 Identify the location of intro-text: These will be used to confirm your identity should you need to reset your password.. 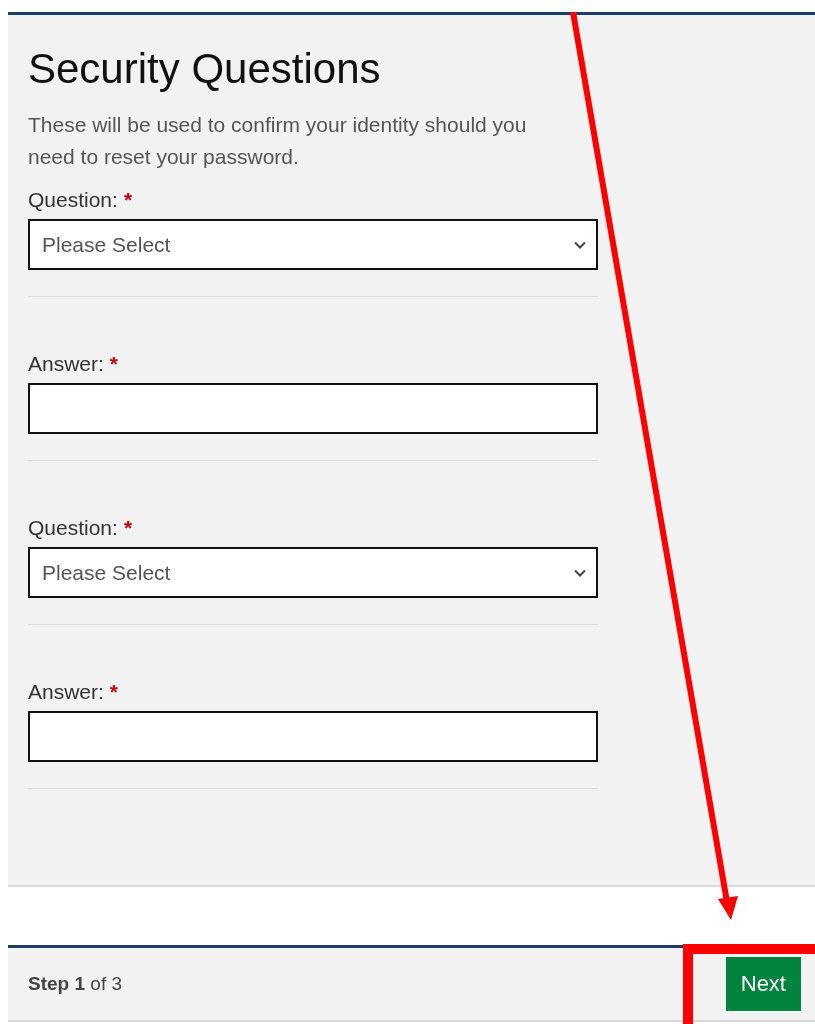
(278, 141).